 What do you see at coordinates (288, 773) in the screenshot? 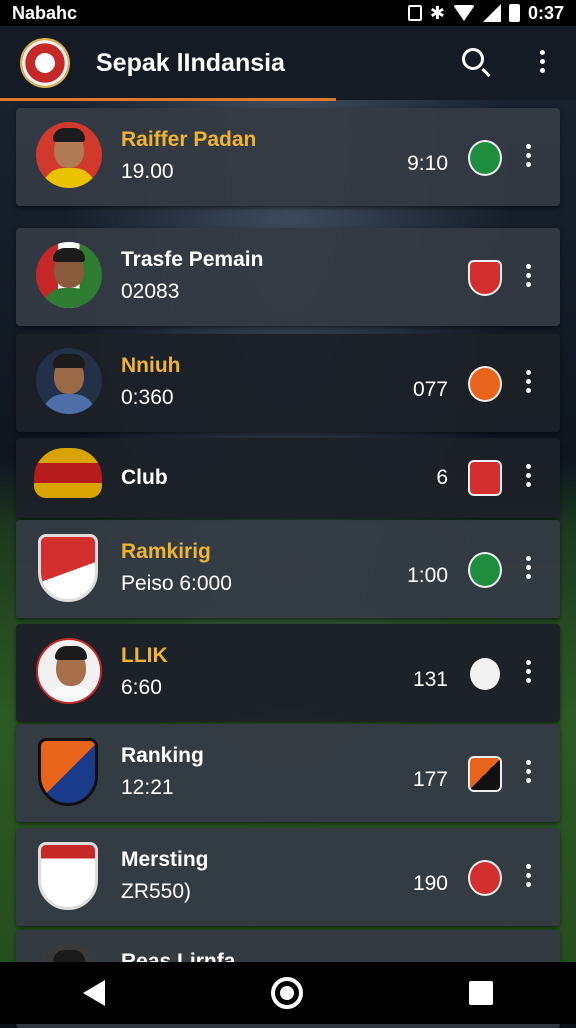
I see `list-item: Ranking 12:21 177` at bounding box center [288, 773].